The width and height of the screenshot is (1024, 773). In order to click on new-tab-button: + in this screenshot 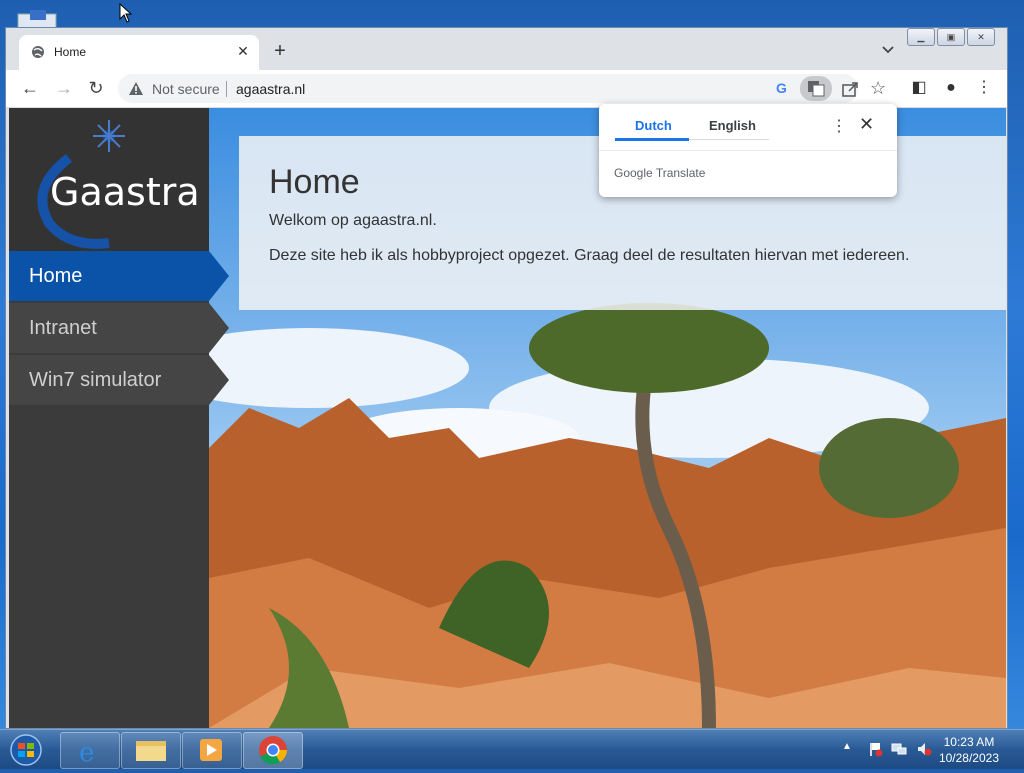, I will do `click(280, 51)`.